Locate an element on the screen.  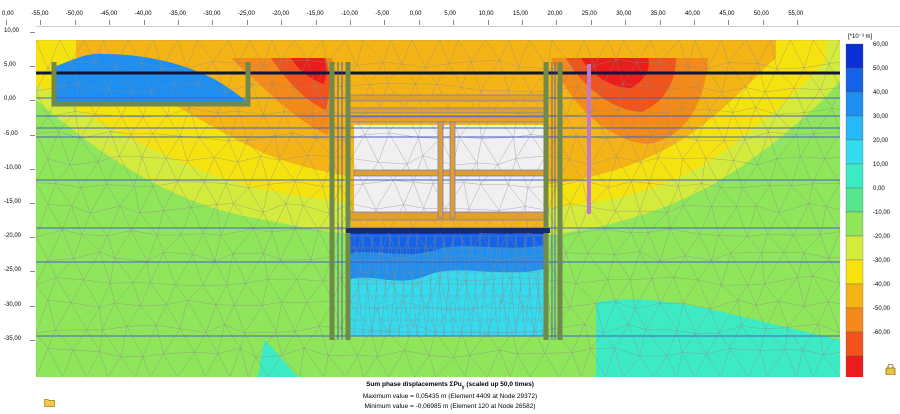
legend-tick-label: 40,00 is located at coordinates (881, 93).